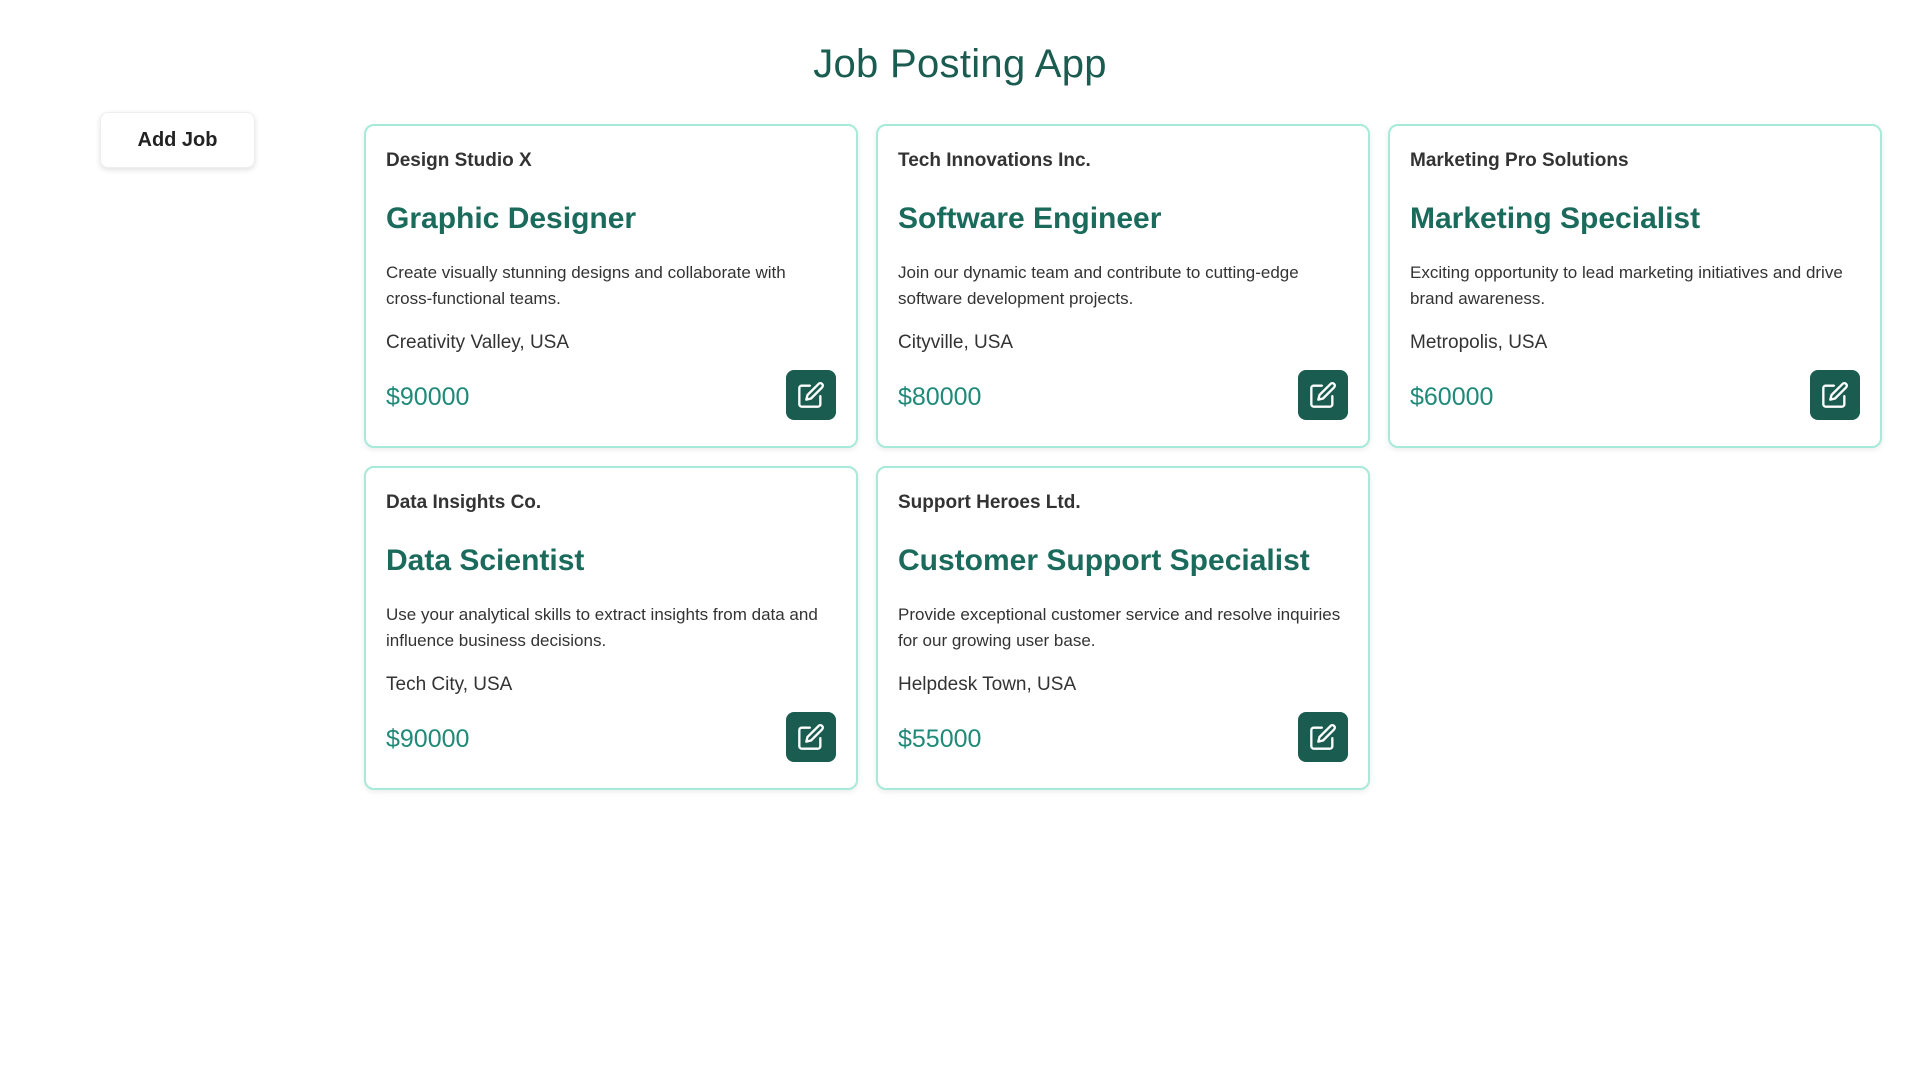 The height and width of the screenshot is (1080, 1920). I want to click on job-salary: $60000, so click(1452, 397).